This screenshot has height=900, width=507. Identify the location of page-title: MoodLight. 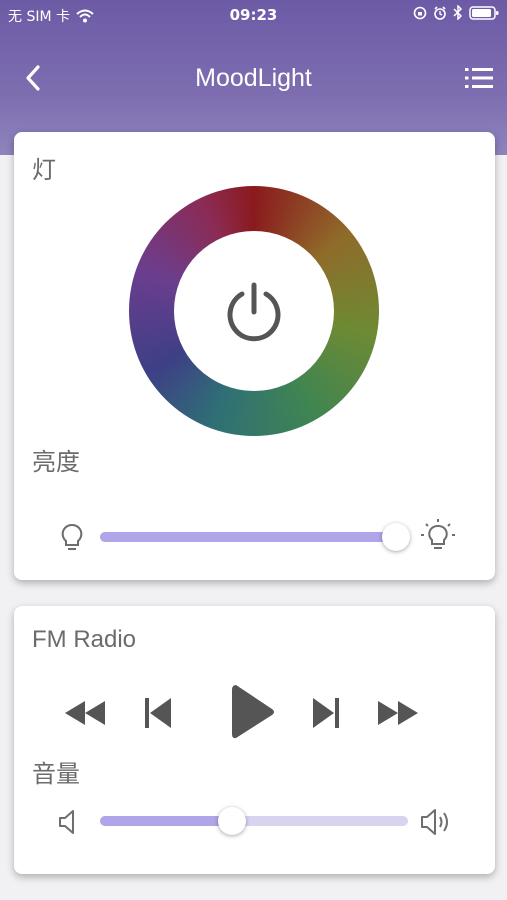
(253, 78).